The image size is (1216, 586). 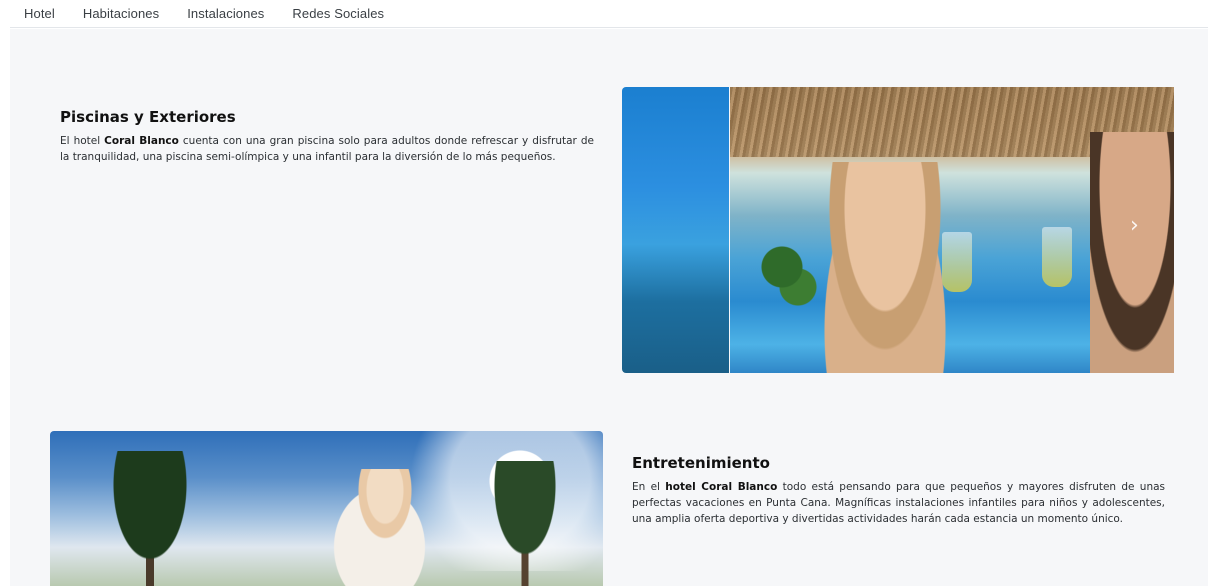 I want to click on woman-right-image, so click(x=1132, y=252).